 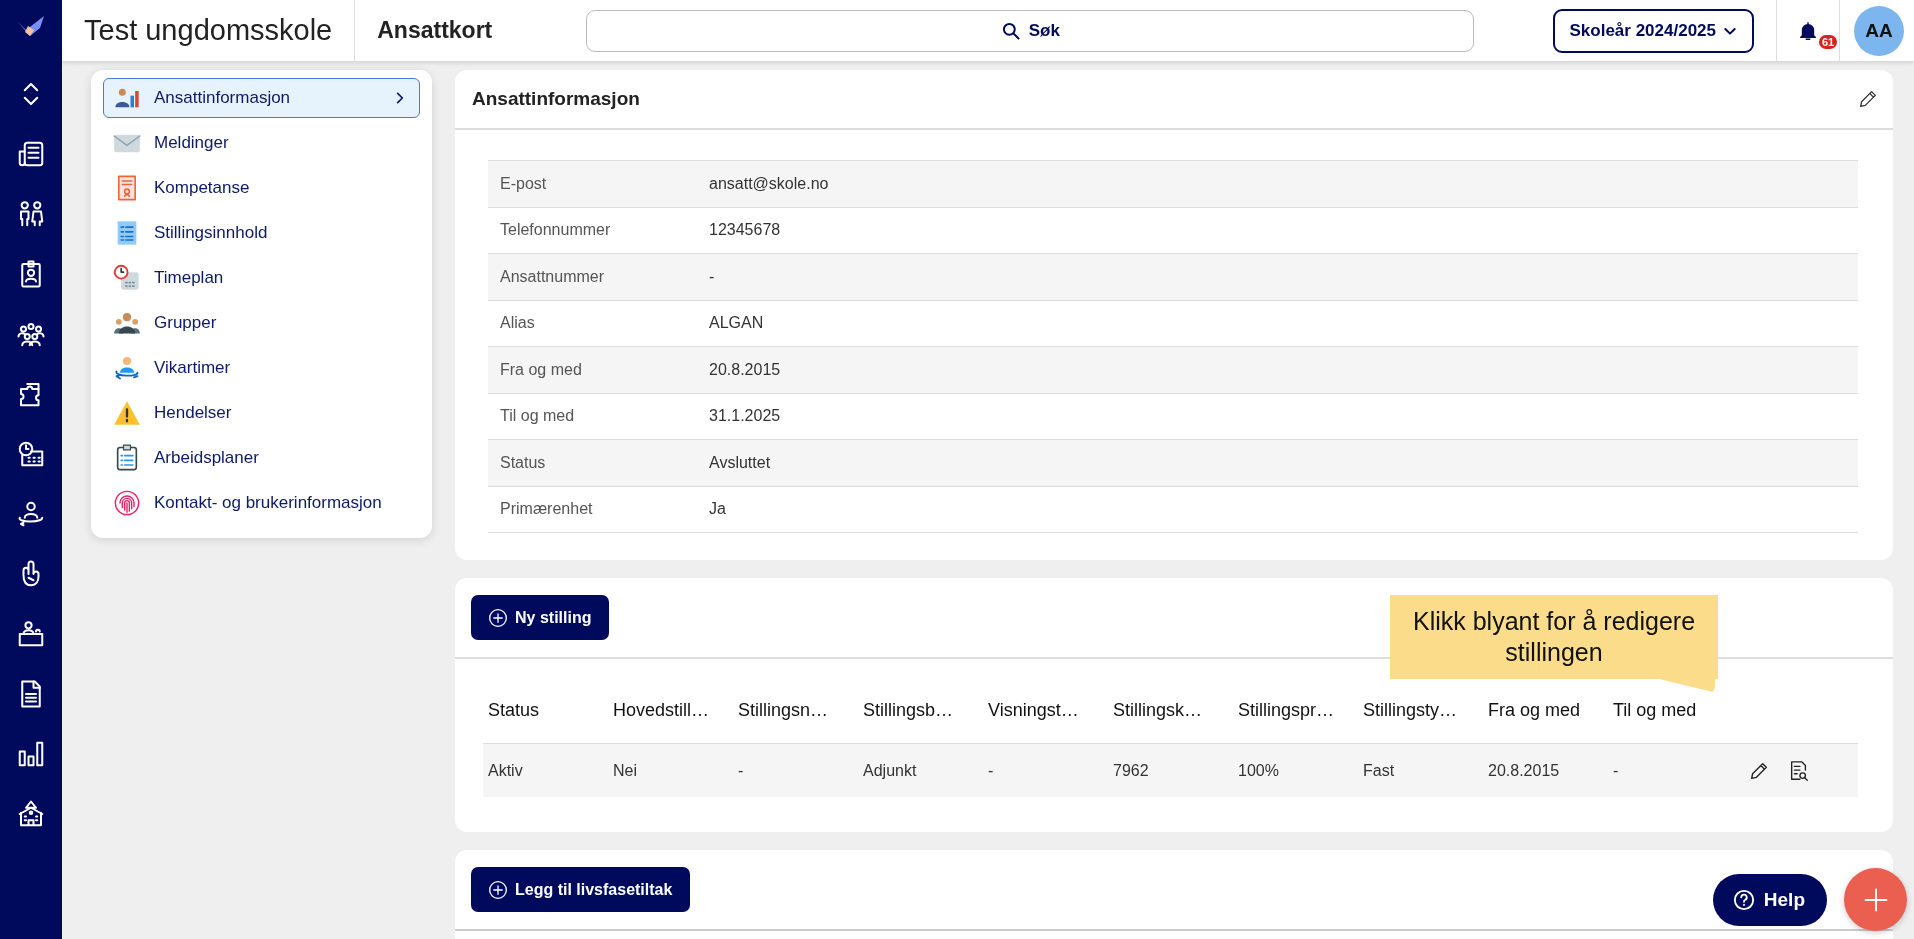 I want to click on sidebar-item: Vikartimer, so click(x=261, y=368).